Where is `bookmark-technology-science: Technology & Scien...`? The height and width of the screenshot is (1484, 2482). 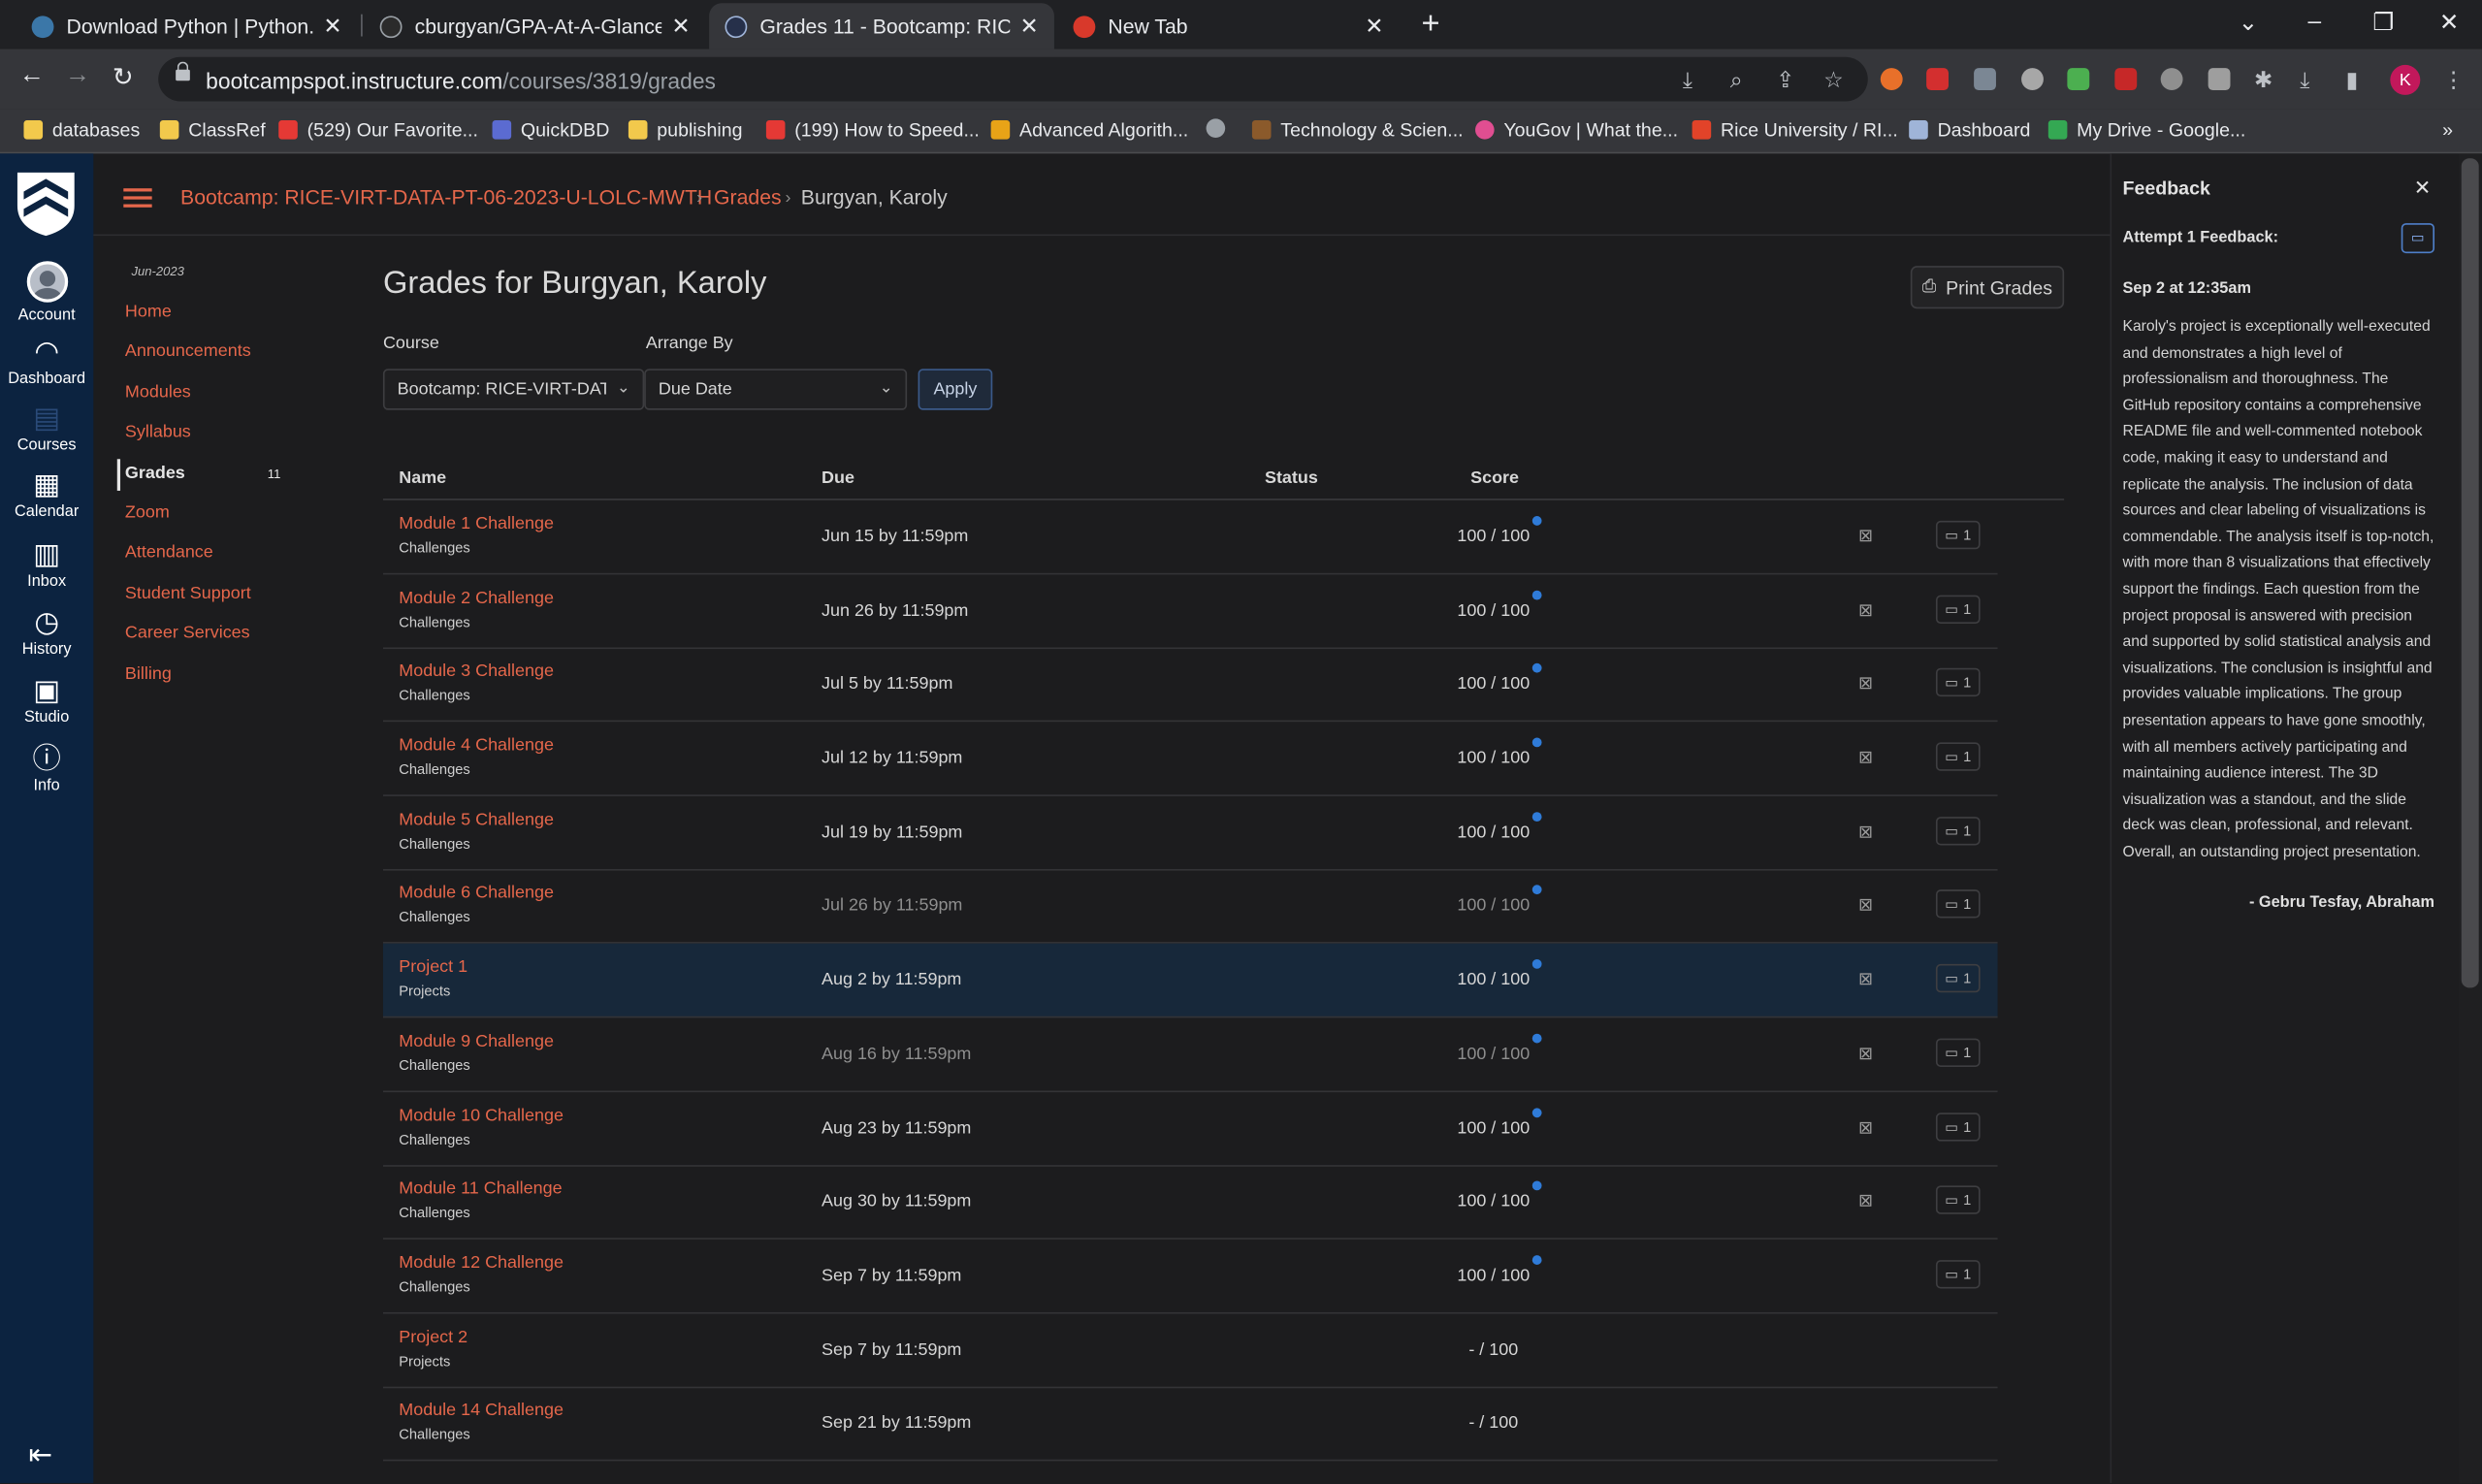 bookmark-technology-science: Technology & Scien... is located at coordinates (1357, 129).